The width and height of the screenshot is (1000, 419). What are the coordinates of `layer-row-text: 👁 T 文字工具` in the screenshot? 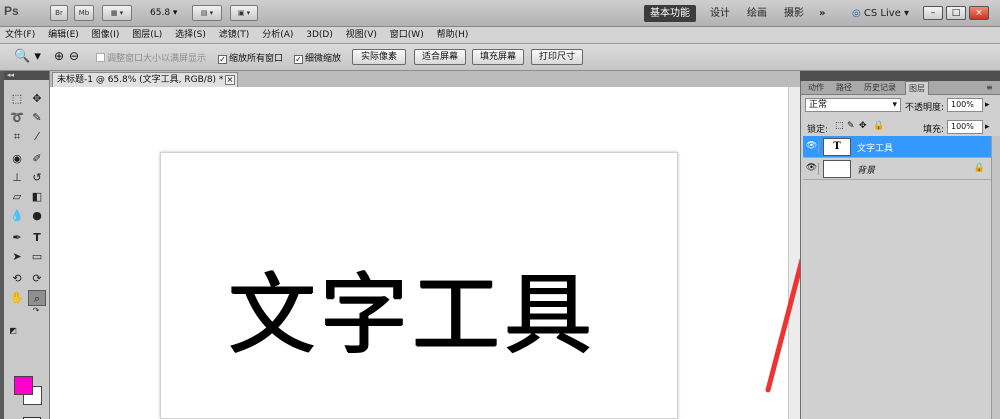 It's located at (897, 147).